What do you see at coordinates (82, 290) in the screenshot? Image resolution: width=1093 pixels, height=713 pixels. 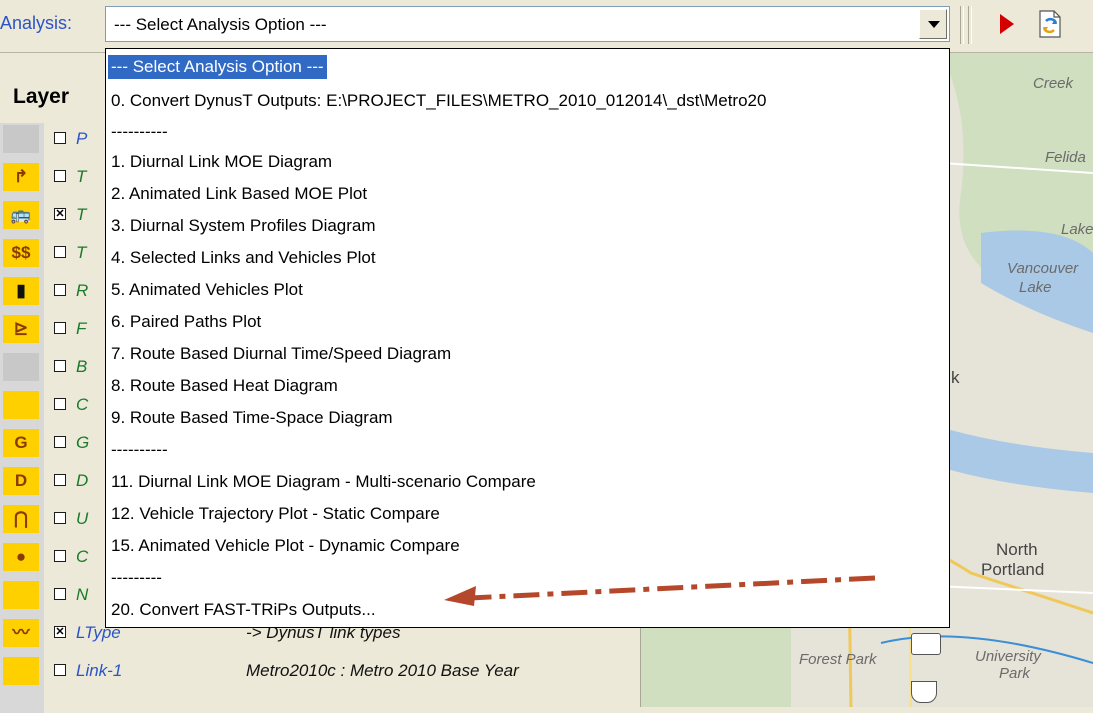 I see `layer-name: R` at bounding box center [82, 290].